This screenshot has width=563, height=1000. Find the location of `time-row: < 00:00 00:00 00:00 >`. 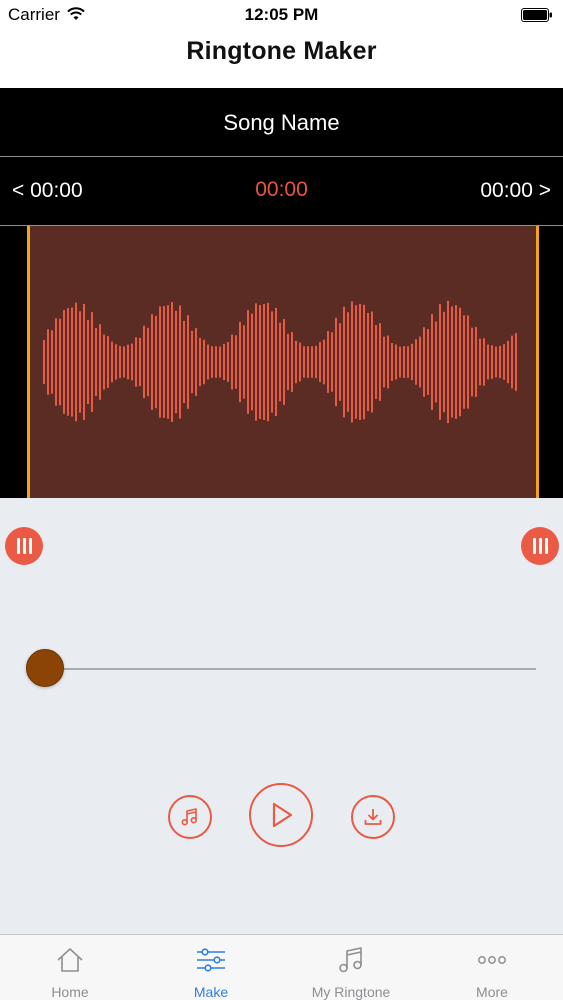

time-row: < 00:00 00:00 00:00 > is located at coordinates (281, 191).